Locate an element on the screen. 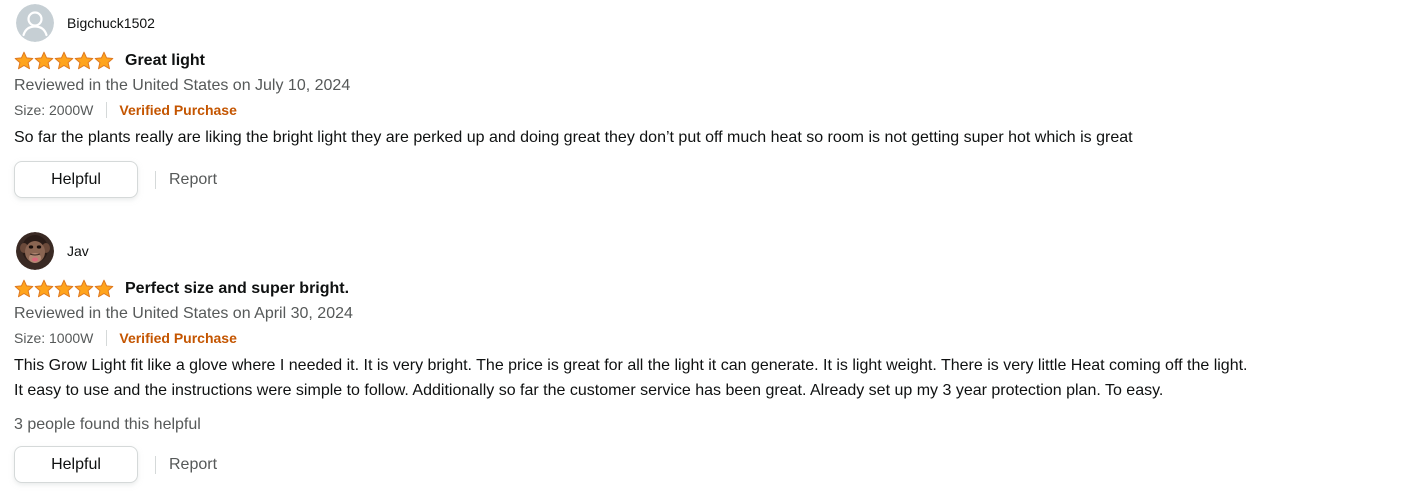 The image size is (1418, 497). size-label: Size: 1000W is located at coordinates (53, 338).